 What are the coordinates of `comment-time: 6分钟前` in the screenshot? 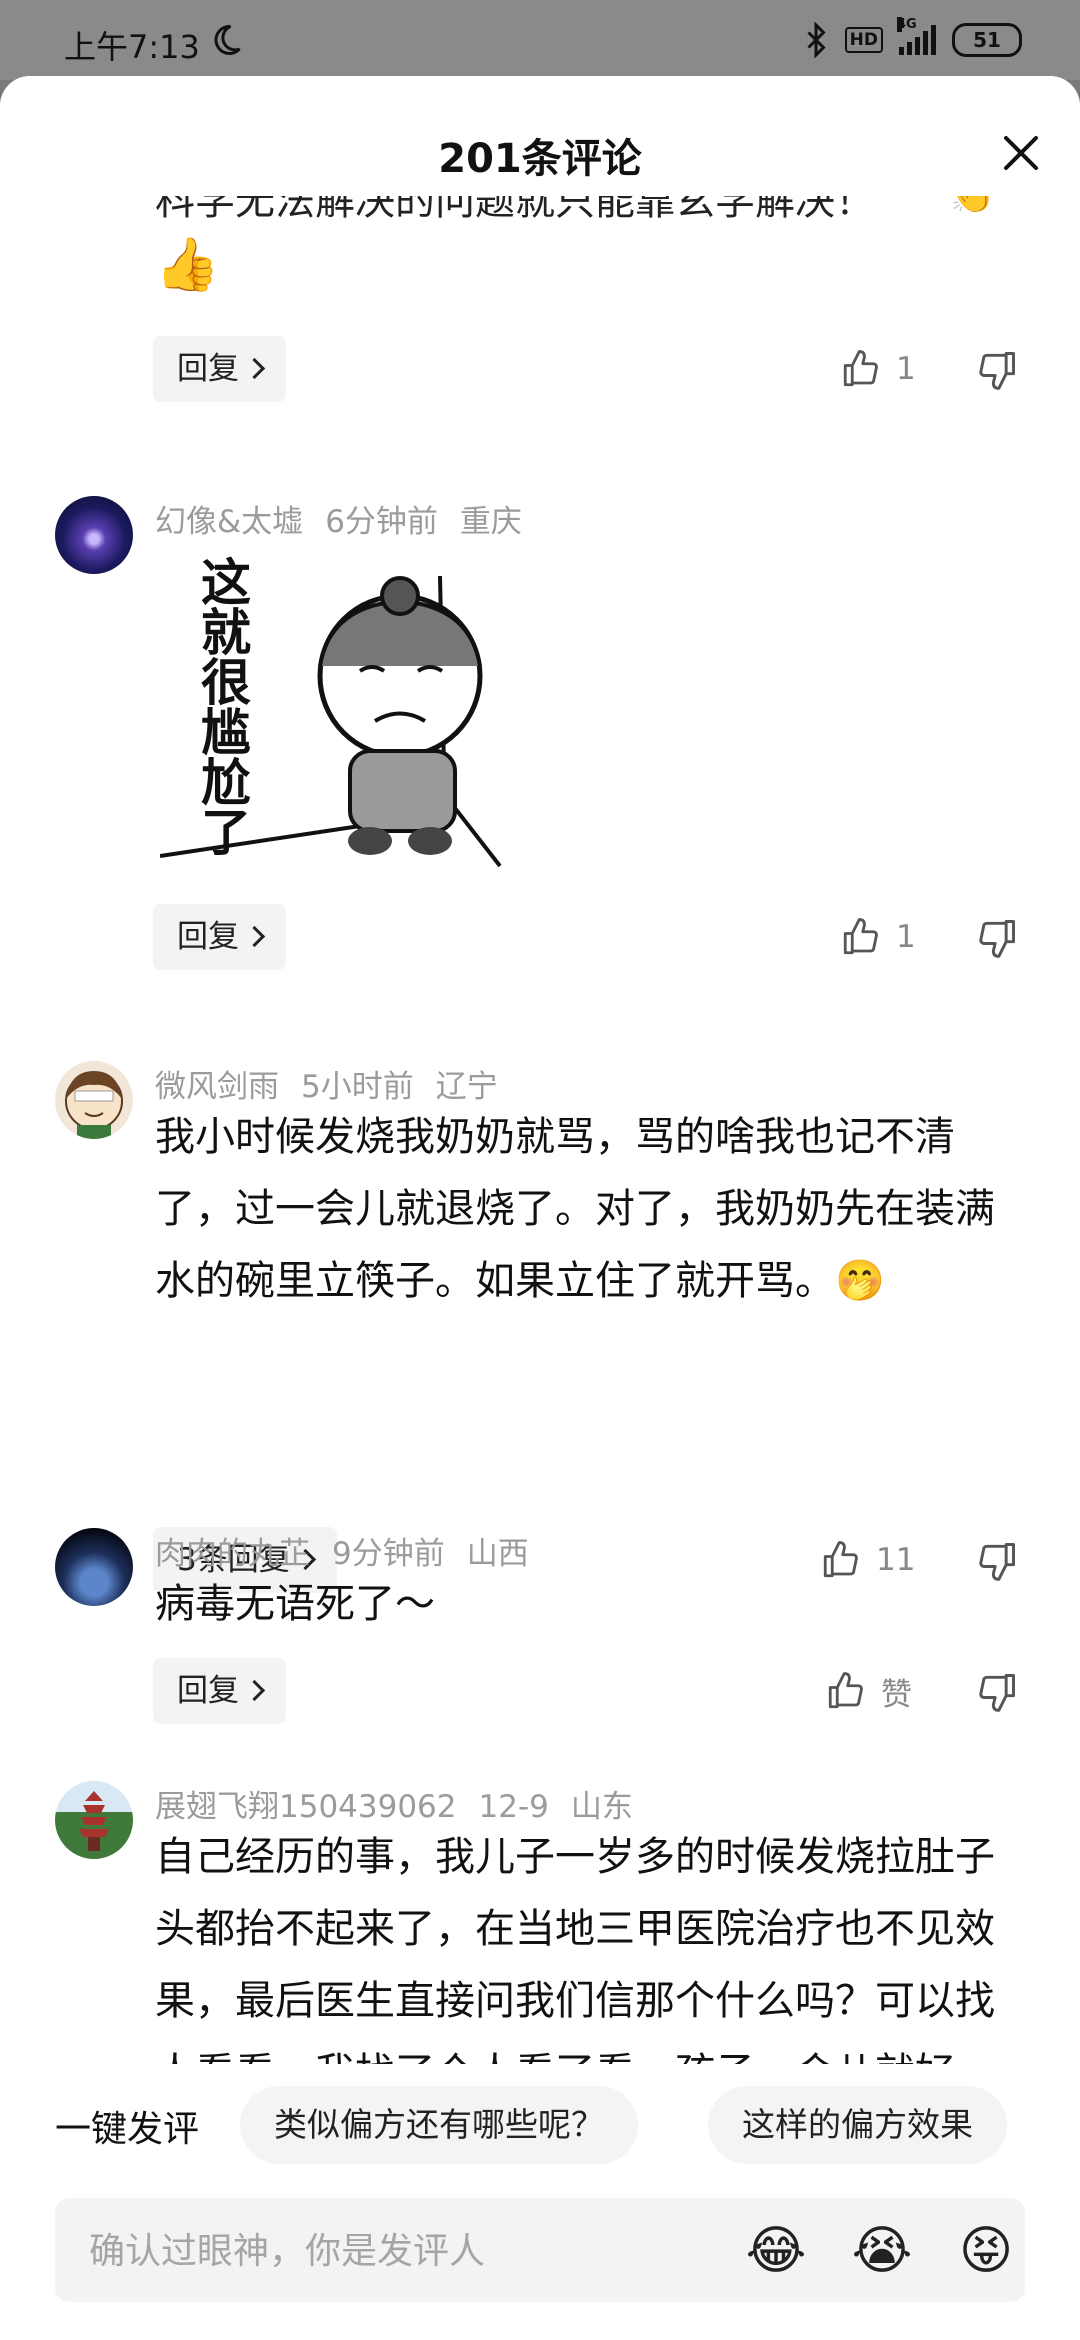 It's located at (381, 522).